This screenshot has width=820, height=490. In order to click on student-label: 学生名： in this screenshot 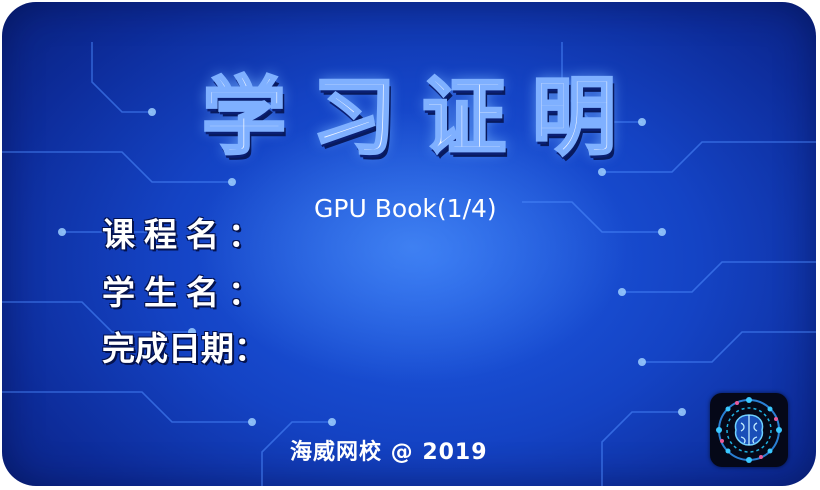, I will do `click(186, 292)`.